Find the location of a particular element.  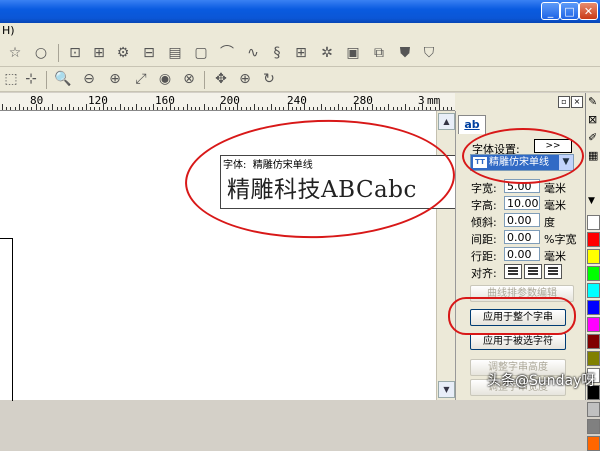

curve-icon: ⌒ is located at coordinates (227, 53).